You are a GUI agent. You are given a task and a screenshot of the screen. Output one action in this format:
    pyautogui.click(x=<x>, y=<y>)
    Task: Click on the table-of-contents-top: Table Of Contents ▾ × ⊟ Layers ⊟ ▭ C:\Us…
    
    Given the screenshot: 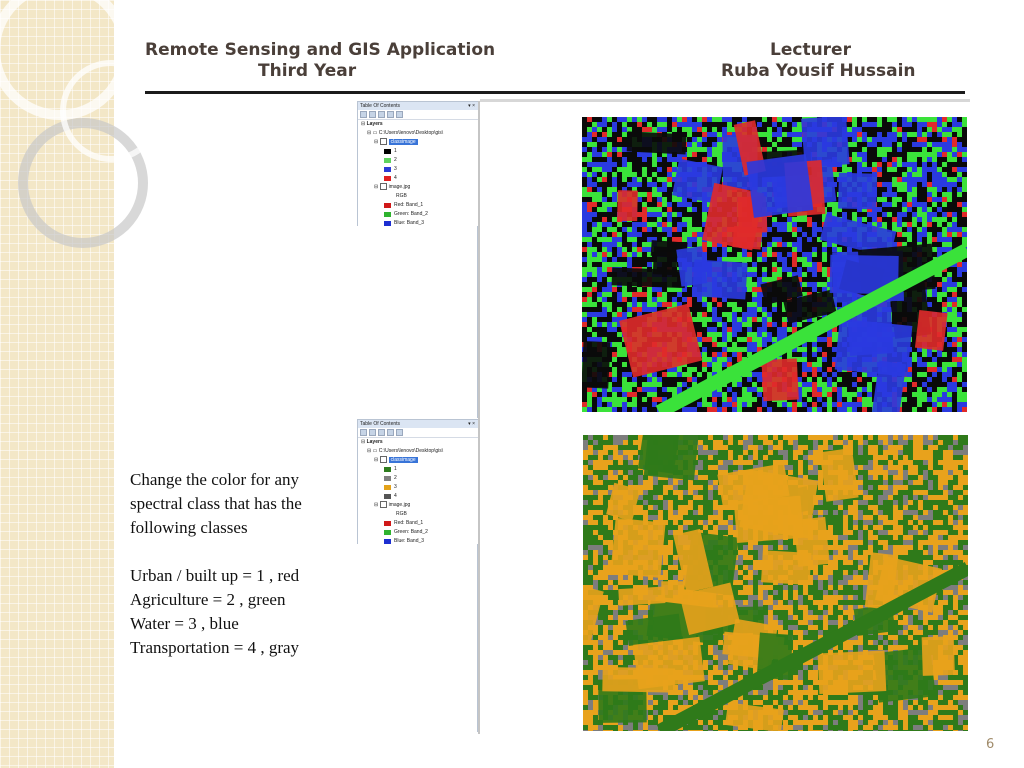 What is the action you would take?
    pyautogui.click(x=418, y=164)
    